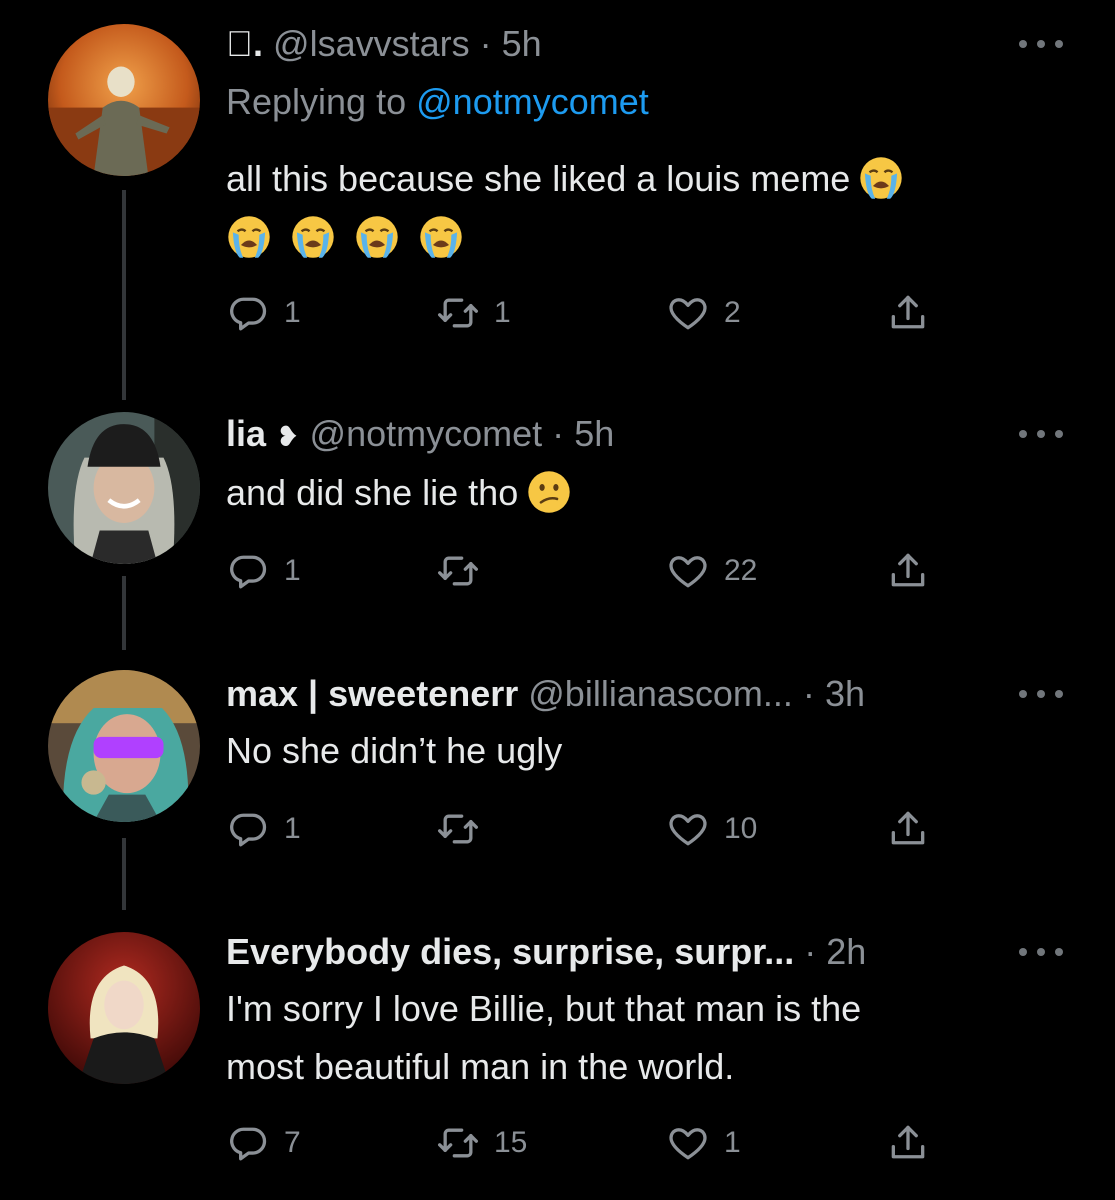 The height and width of the screenshot is (1200, 1115). I want to click on display-name: ., so click(249, 43).